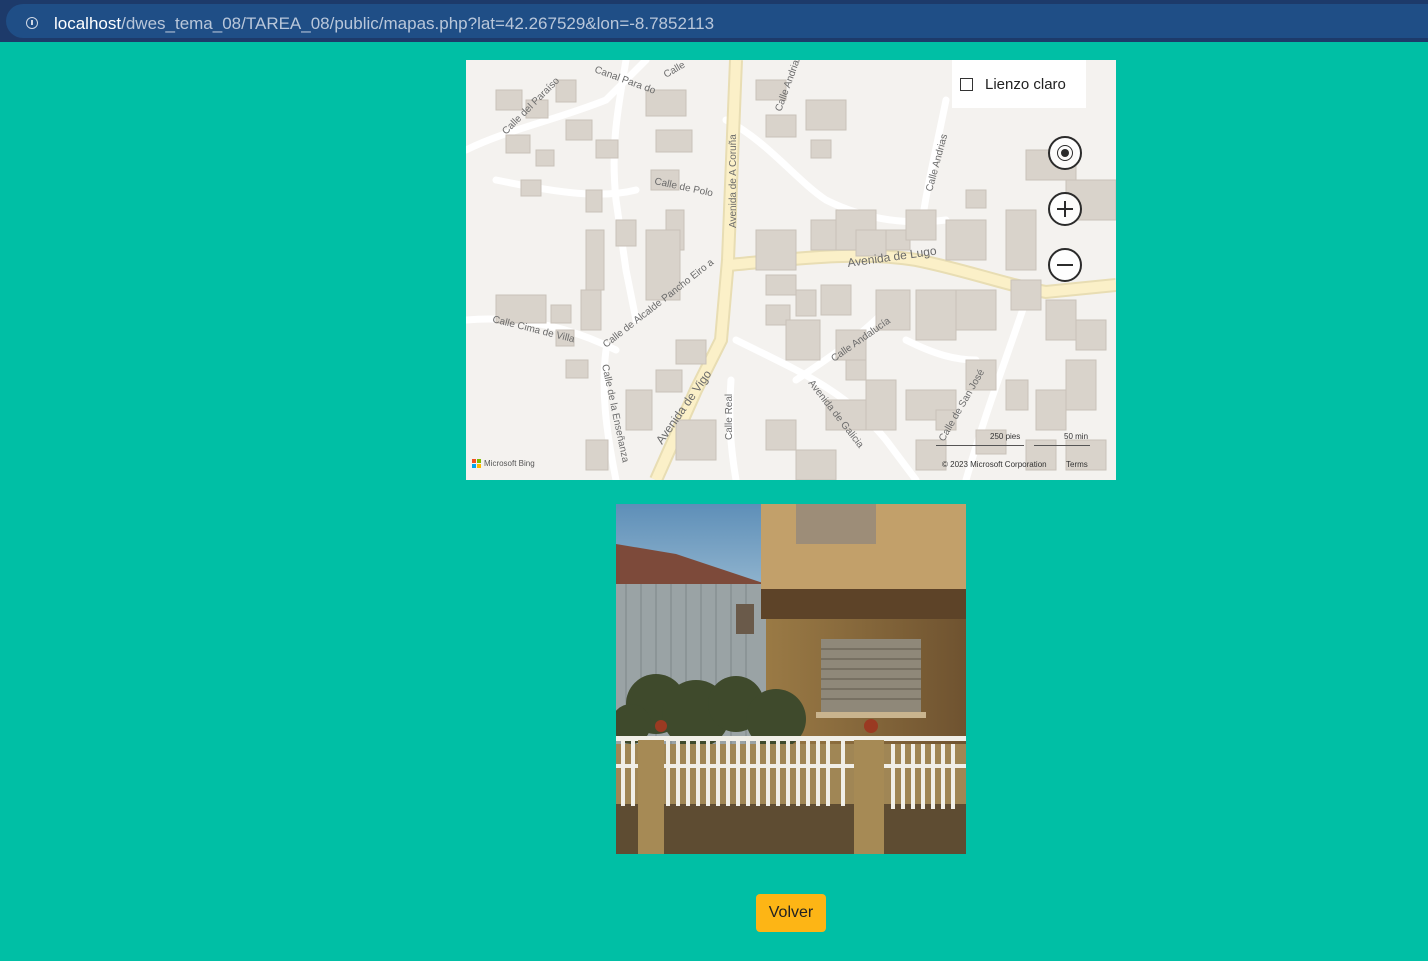 Image resolution: width=1428 pixels, height=961 pixels. I want to click on street-label: Calle Real, so click(729, 417).